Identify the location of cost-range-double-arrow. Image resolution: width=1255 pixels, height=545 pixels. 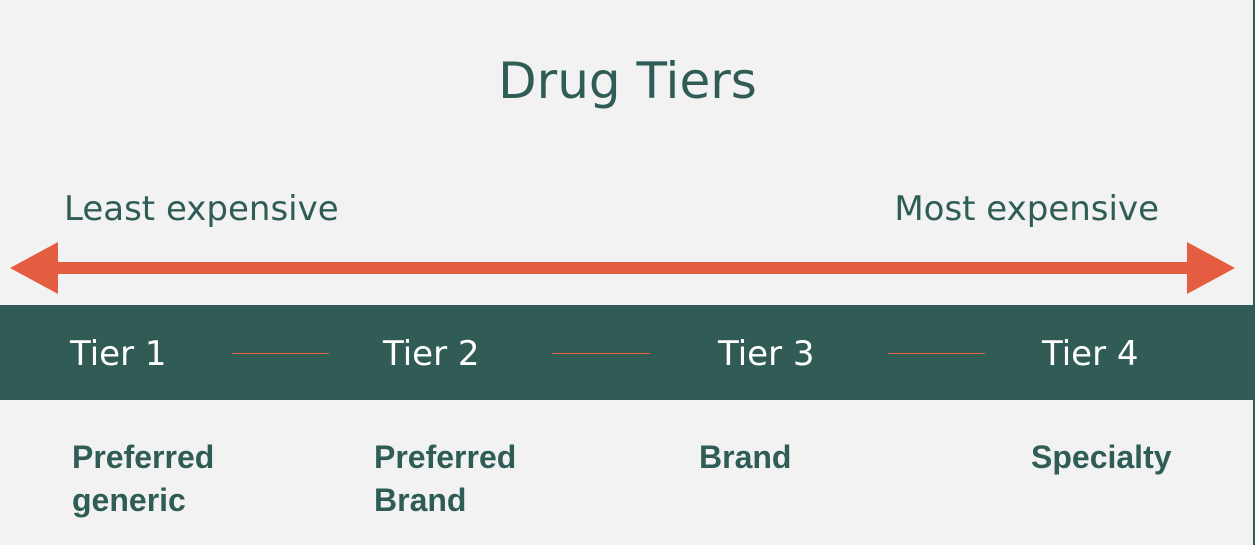
(622, 268).